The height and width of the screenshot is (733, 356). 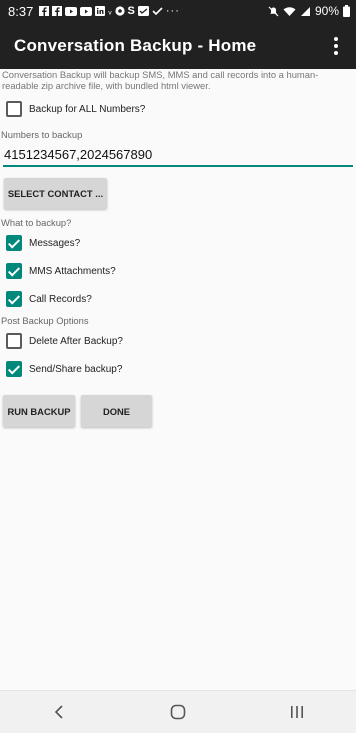 I want to click on battery-percent: 90%, so click(x=326, y=11).